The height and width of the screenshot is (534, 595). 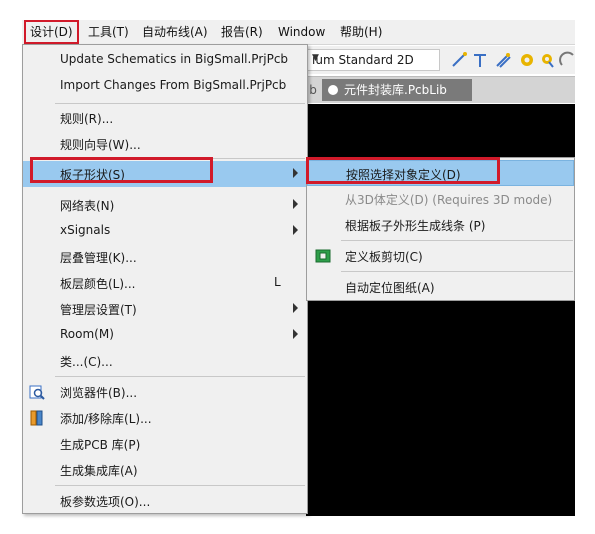 What do you see at coordinates (361, 32) in the screenshot?
I see `menu-help: 帮助(H)` at bounding box center [361, 32].